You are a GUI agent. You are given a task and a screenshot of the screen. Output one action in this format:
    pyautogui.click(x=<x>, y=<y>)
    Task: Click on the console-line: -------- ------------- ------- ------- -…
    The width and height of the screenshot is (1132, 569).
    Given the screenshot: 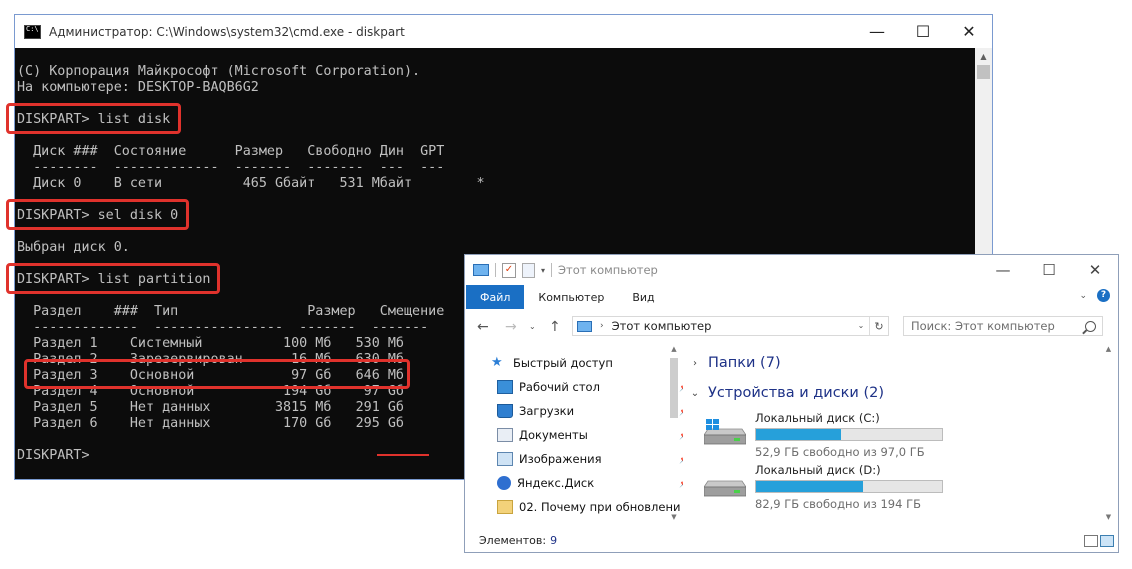 What is the action you would take?
    pyautogui.click(x=231, y=167)
    